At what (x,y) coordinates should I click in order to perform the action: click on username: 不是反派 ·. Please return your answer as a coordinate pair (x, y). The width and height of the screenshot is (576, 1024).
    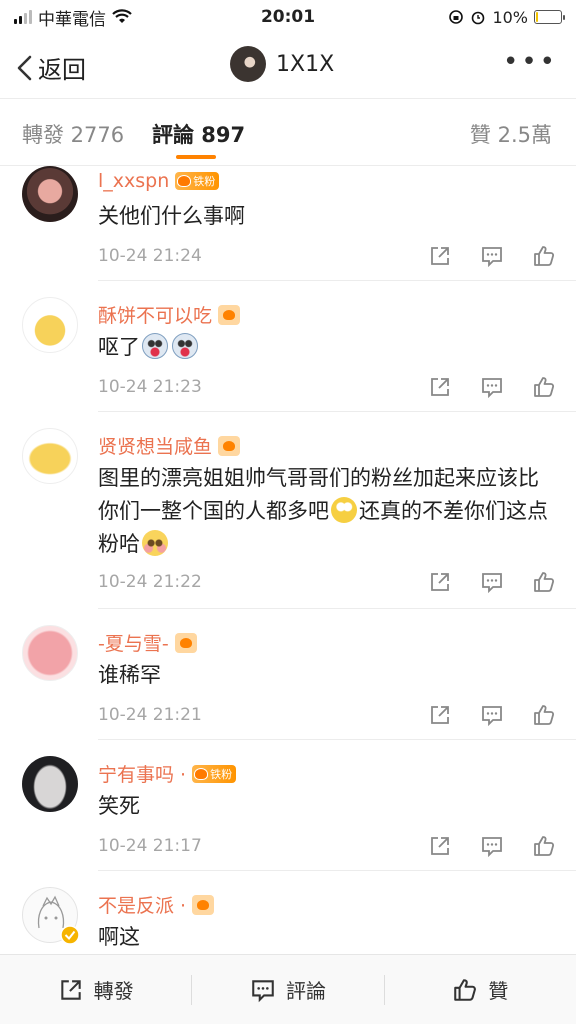
    Looking at the image, I should click on (142, 904).